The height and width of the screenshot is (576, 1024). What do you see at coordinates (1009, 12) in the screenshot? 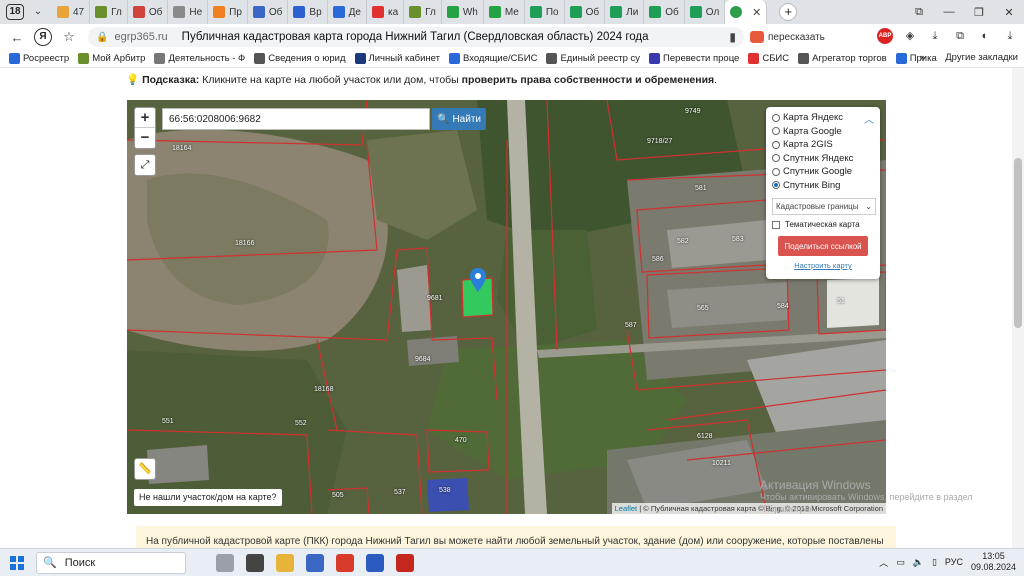
I see `close-window-icon: ✕` at bounding box center [1009, 12].